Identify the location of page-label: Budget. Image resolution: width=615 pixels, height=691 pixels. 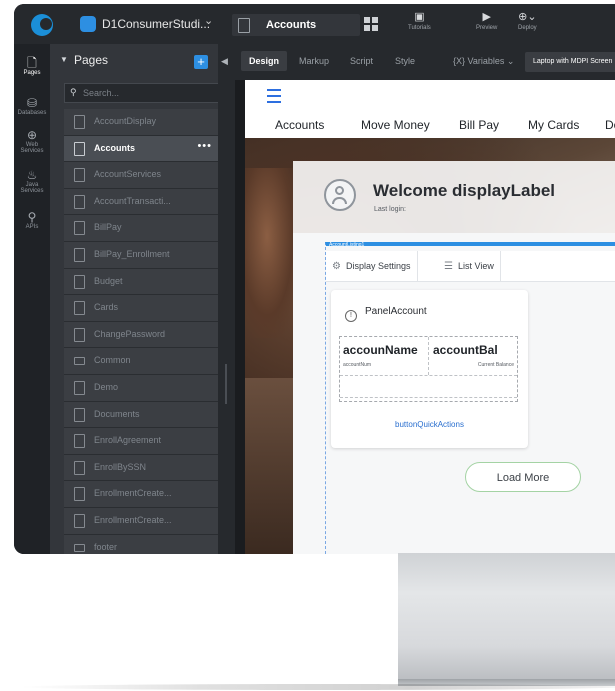
(108, 280).